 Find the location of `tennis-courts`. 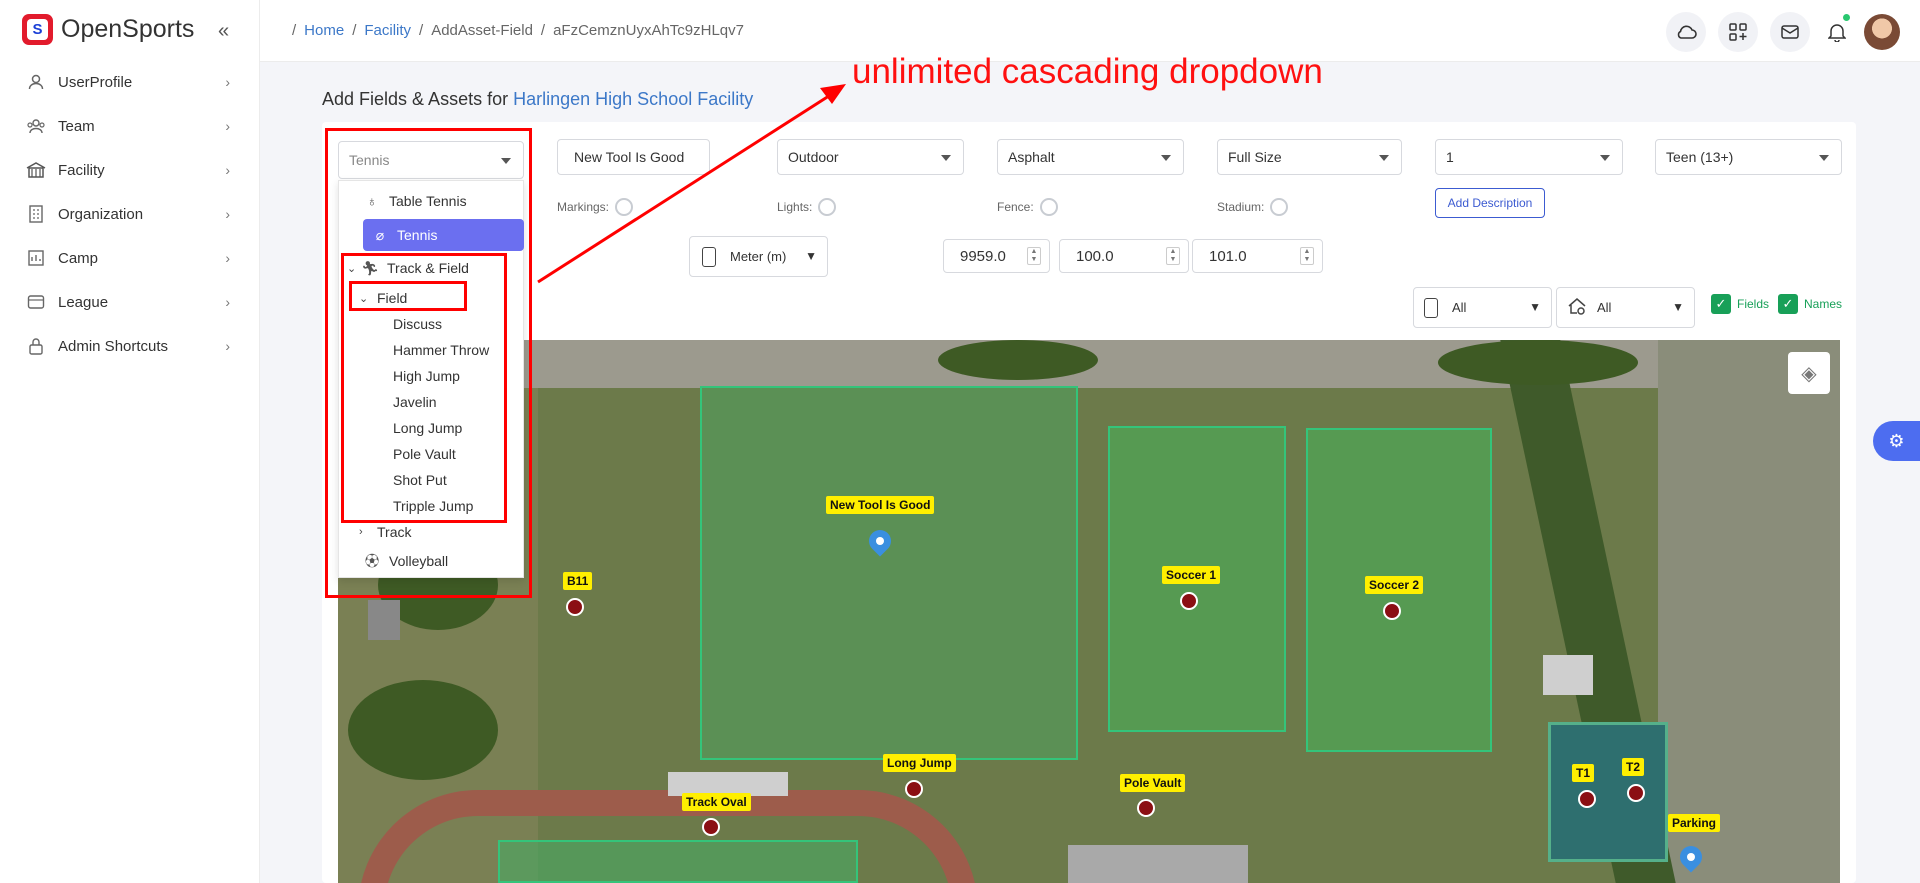

tennis-courts is located at coordinates (1608, 792).